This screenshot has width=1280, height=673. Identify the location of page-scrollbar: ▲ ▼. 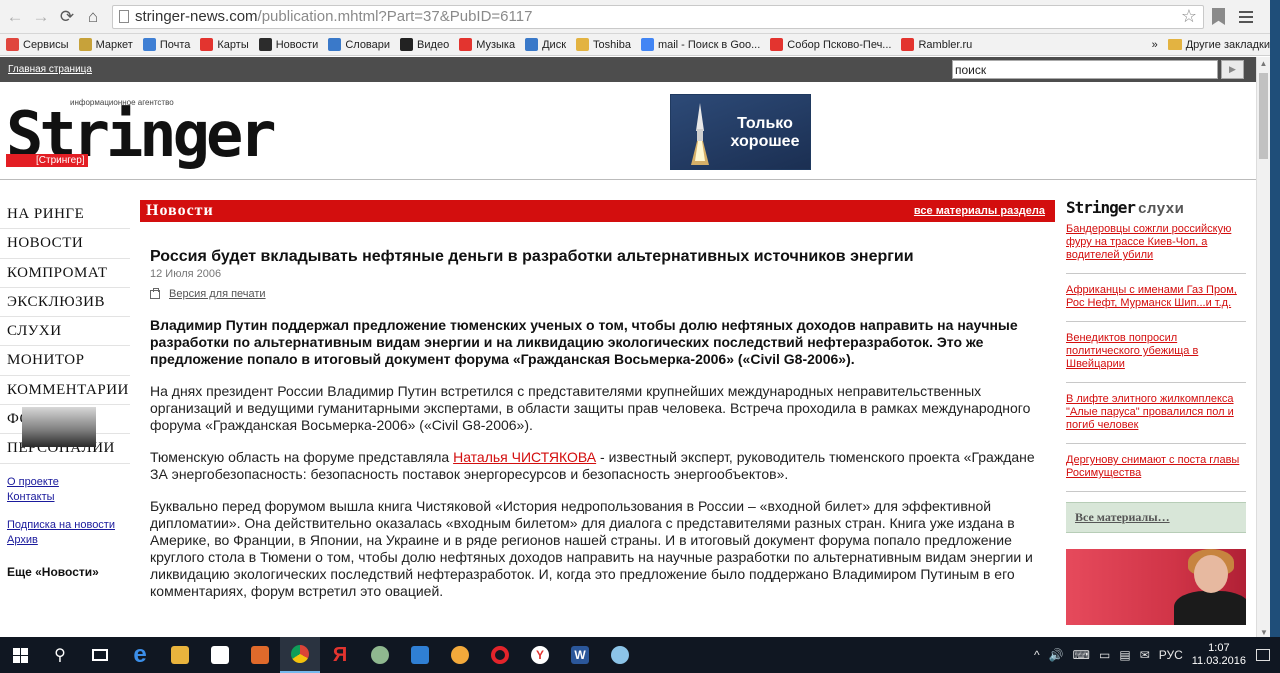
(1263, 348).